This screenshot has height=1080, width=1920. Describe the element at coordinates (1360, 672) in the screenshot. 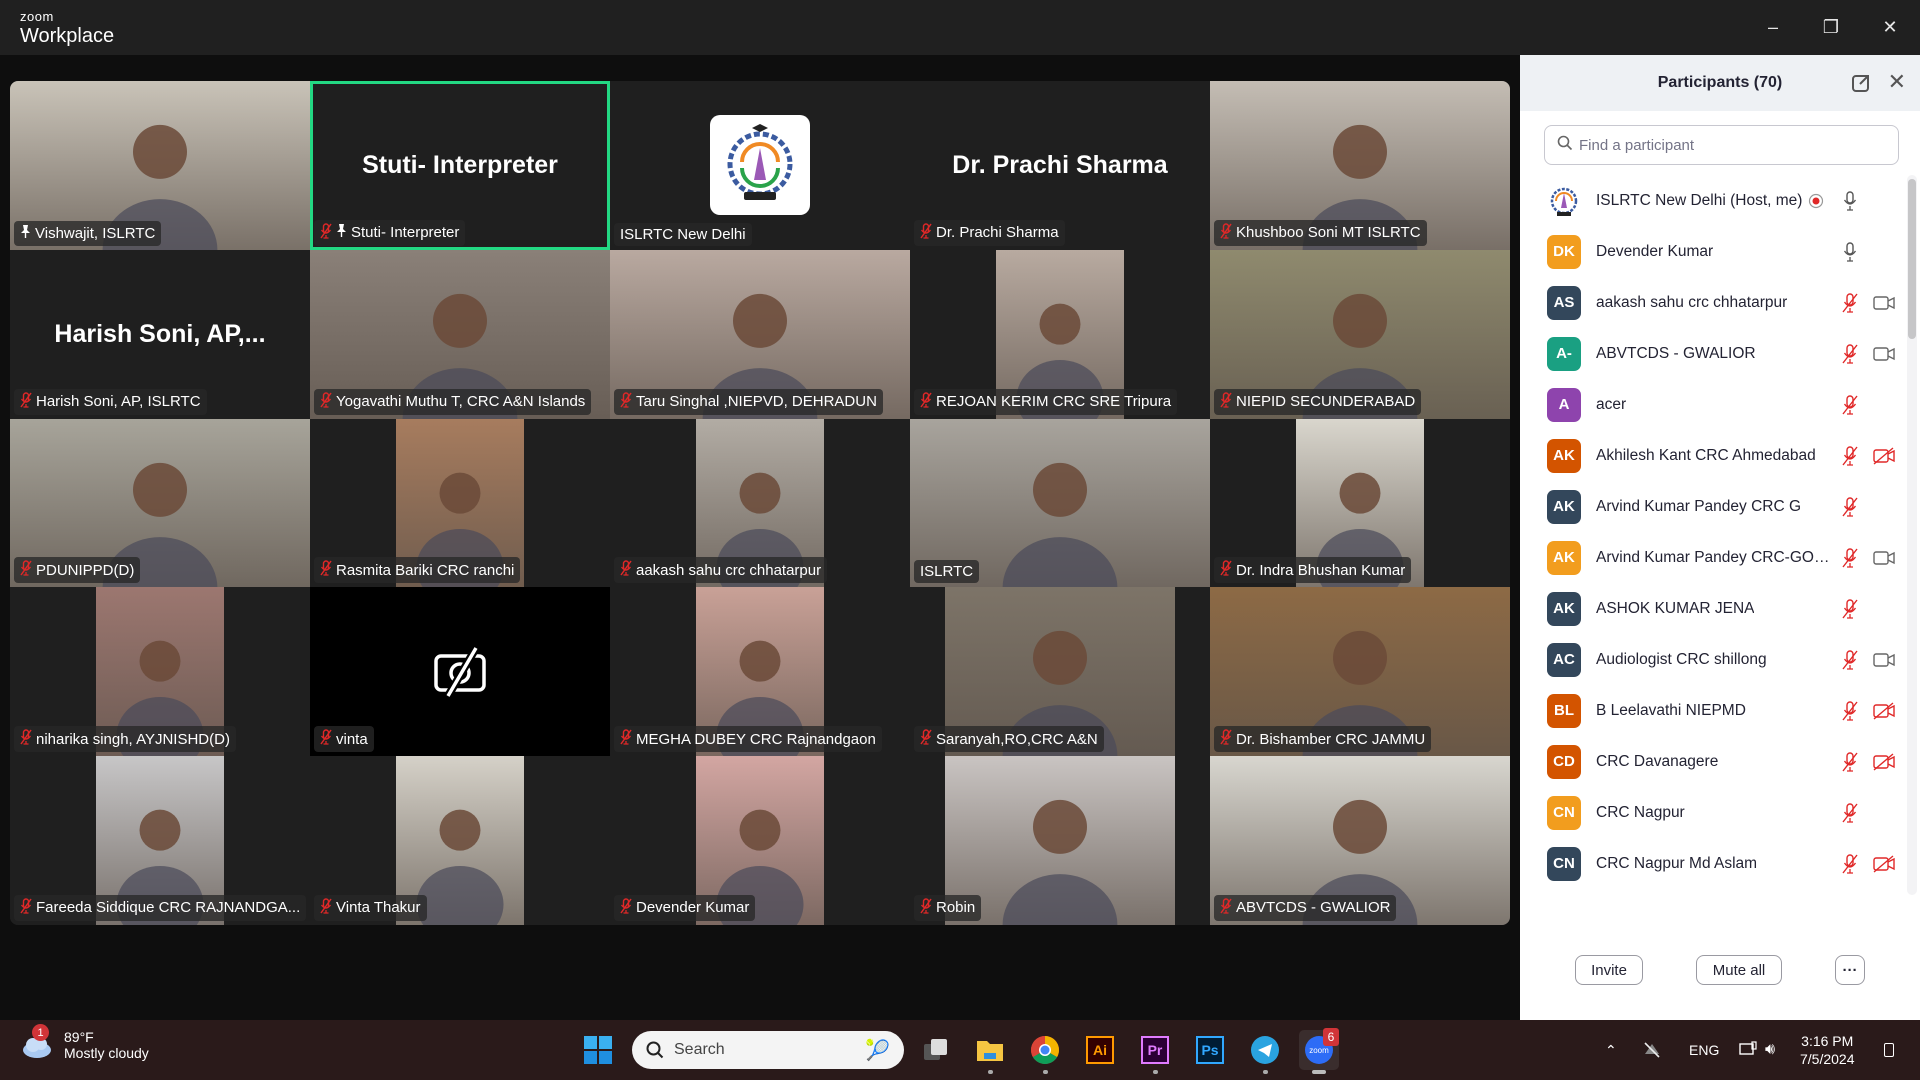

I see `participant-tile: Dr. Bishamber CRC JAMMU` at that location.